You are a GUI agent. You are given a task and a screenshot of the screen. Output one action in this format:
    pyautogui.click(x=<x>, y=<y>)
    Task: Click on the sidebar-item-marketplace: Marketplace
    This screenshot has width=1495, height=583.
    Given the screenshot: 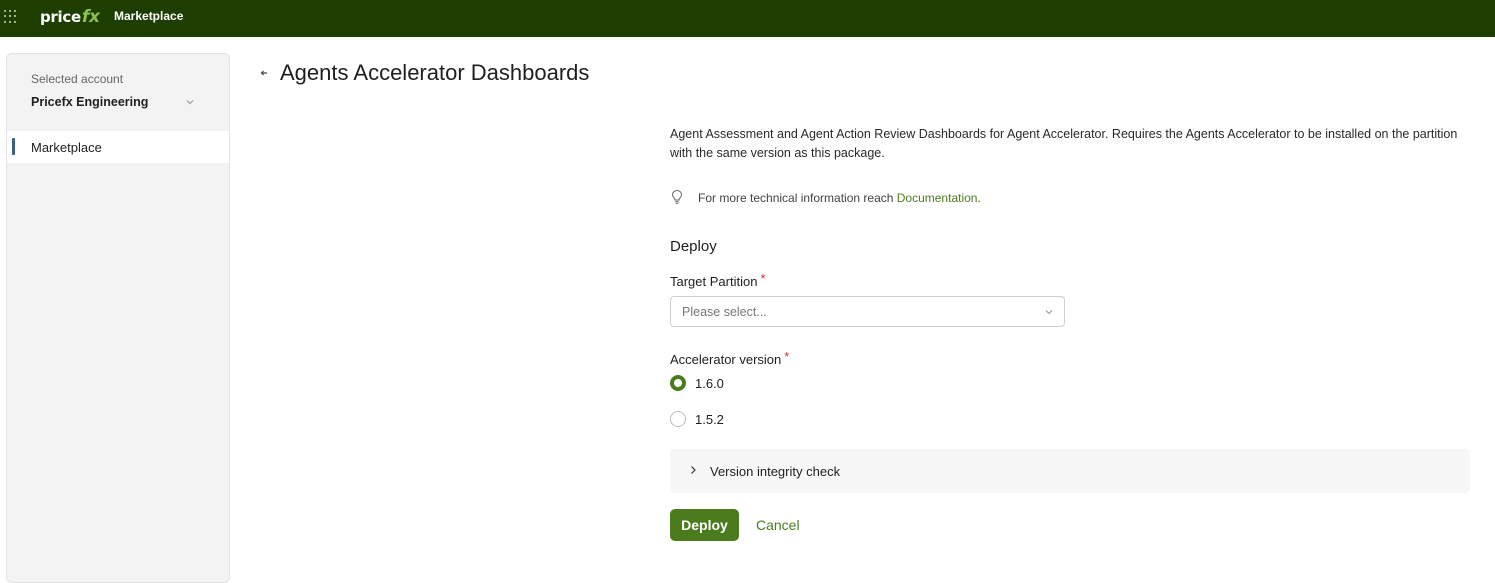 What is the action you would take?
    pyautogui.click(x=118, y=147)
    